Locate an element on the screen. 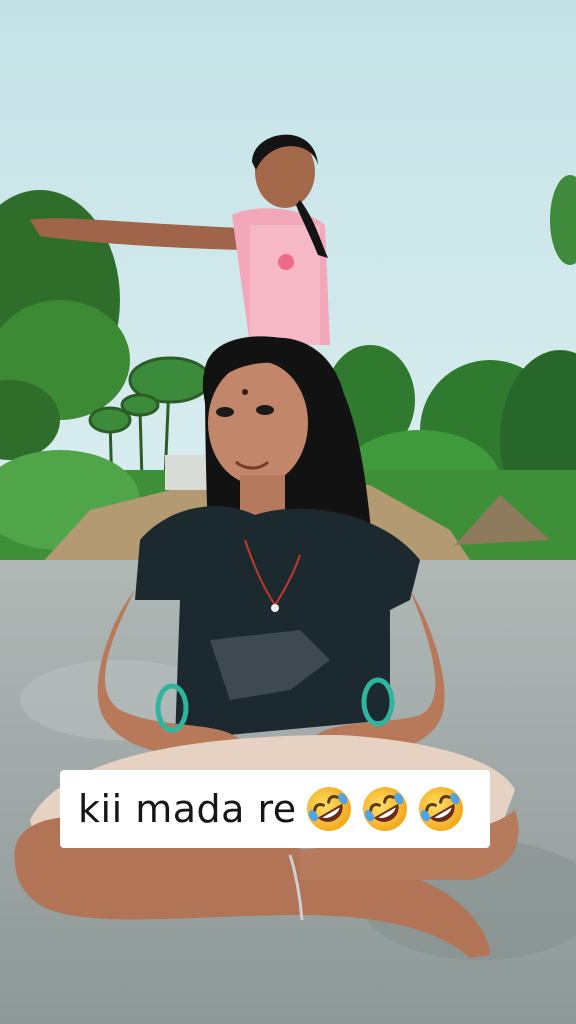 The width and height of the screenshot is (576, 1024). caption-box: kii mada re is located at coordinates (275, 809).